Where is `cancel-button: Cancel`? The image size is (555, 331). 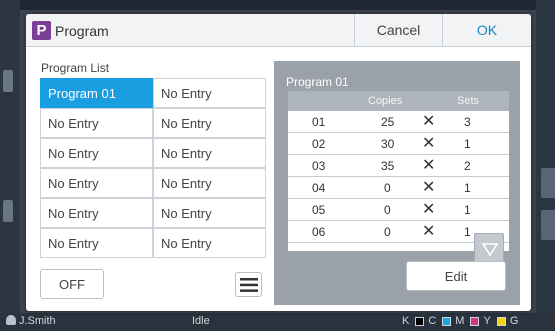 cancel-button: Cancel is located at coordinates (398, 30).